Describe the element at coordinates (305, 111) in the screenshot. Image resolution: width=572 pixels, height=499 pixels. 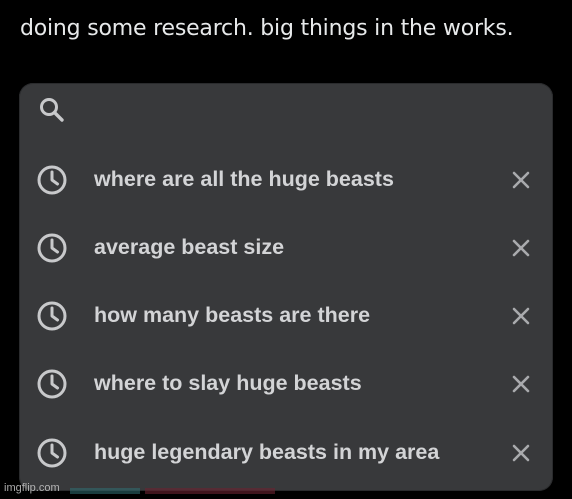
I see `search-input` at that location.